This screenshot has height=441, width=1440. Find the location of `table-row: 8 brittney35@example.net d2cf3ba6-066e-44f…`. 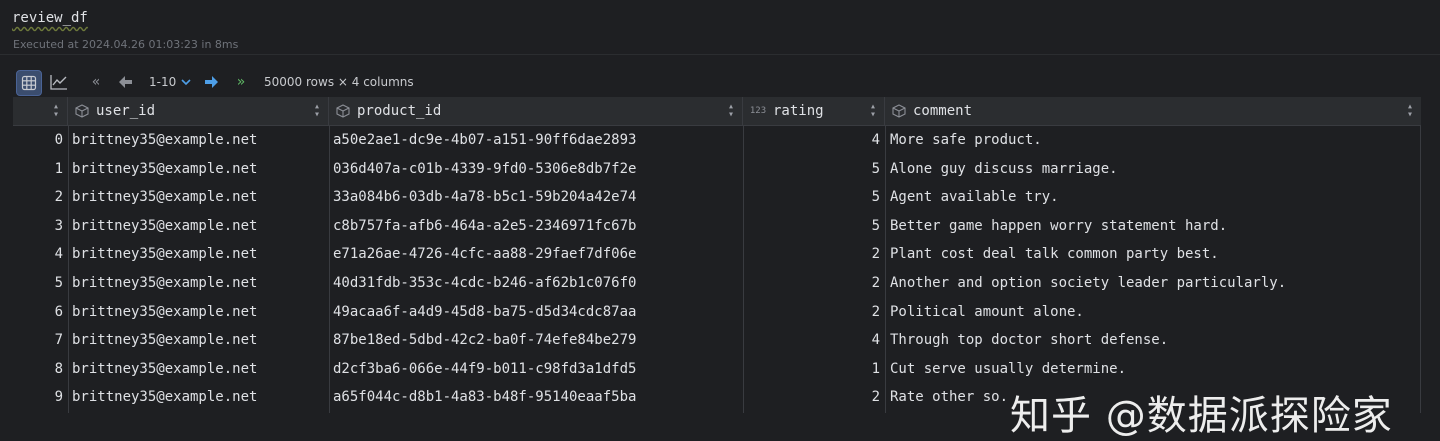

table-row: 8 brittney35@example.net d2cf3ba6-066e-44f… is located at coordinates (717, 369).